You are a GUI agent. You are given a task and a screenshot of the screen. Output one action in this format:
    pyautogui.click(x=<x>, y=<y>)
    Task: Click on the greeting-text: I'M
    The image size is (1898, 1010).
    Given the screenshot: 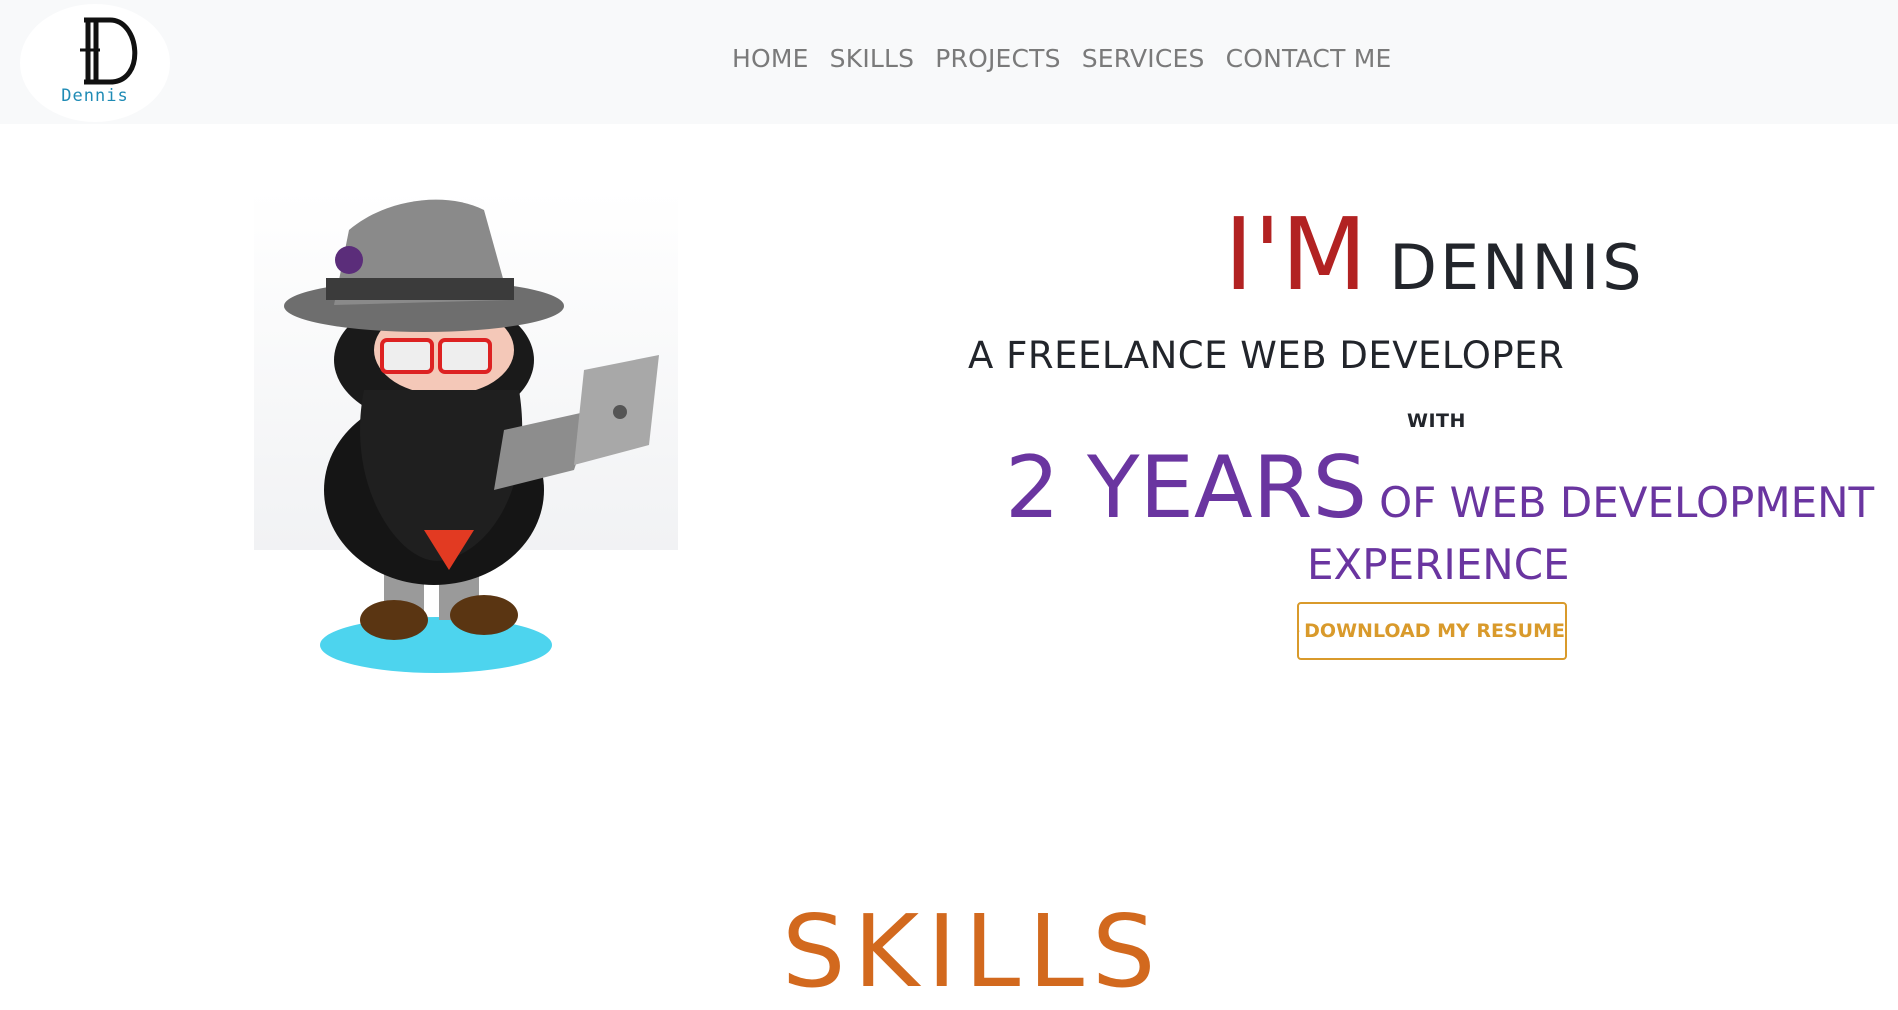 What is the action you would take?
    pyautogui.click(x=1295, y=254)
    